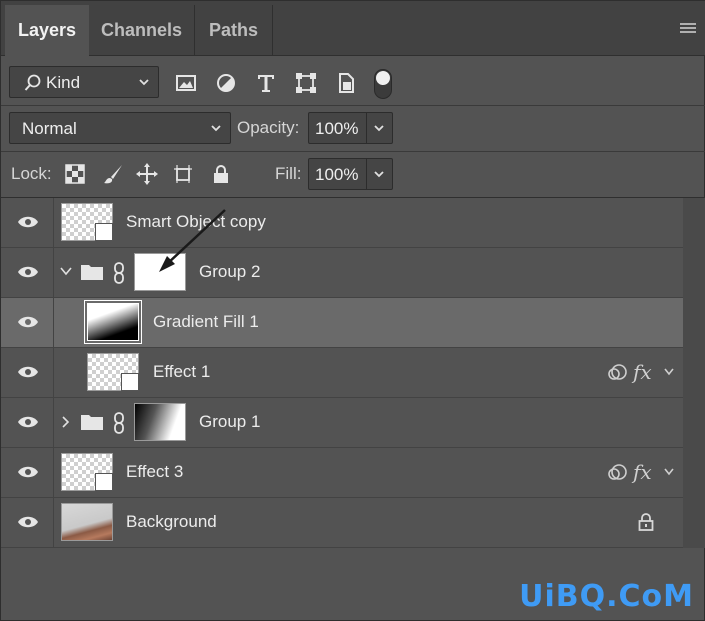 The height and width of the screenshot is (621, 705). I want to click on fill-dropdown, so click(379, 174).